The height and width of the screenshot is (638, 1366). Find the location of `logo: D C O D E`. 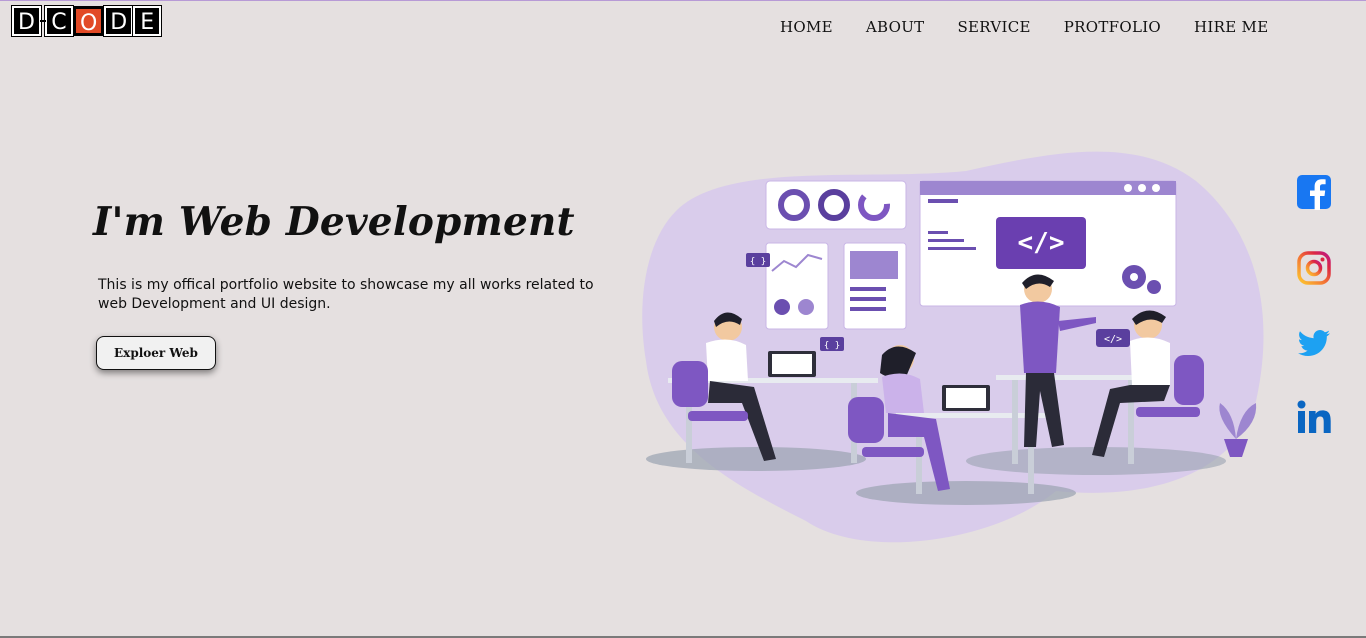

logo: D C O D E is located at coordinates (87, 21).